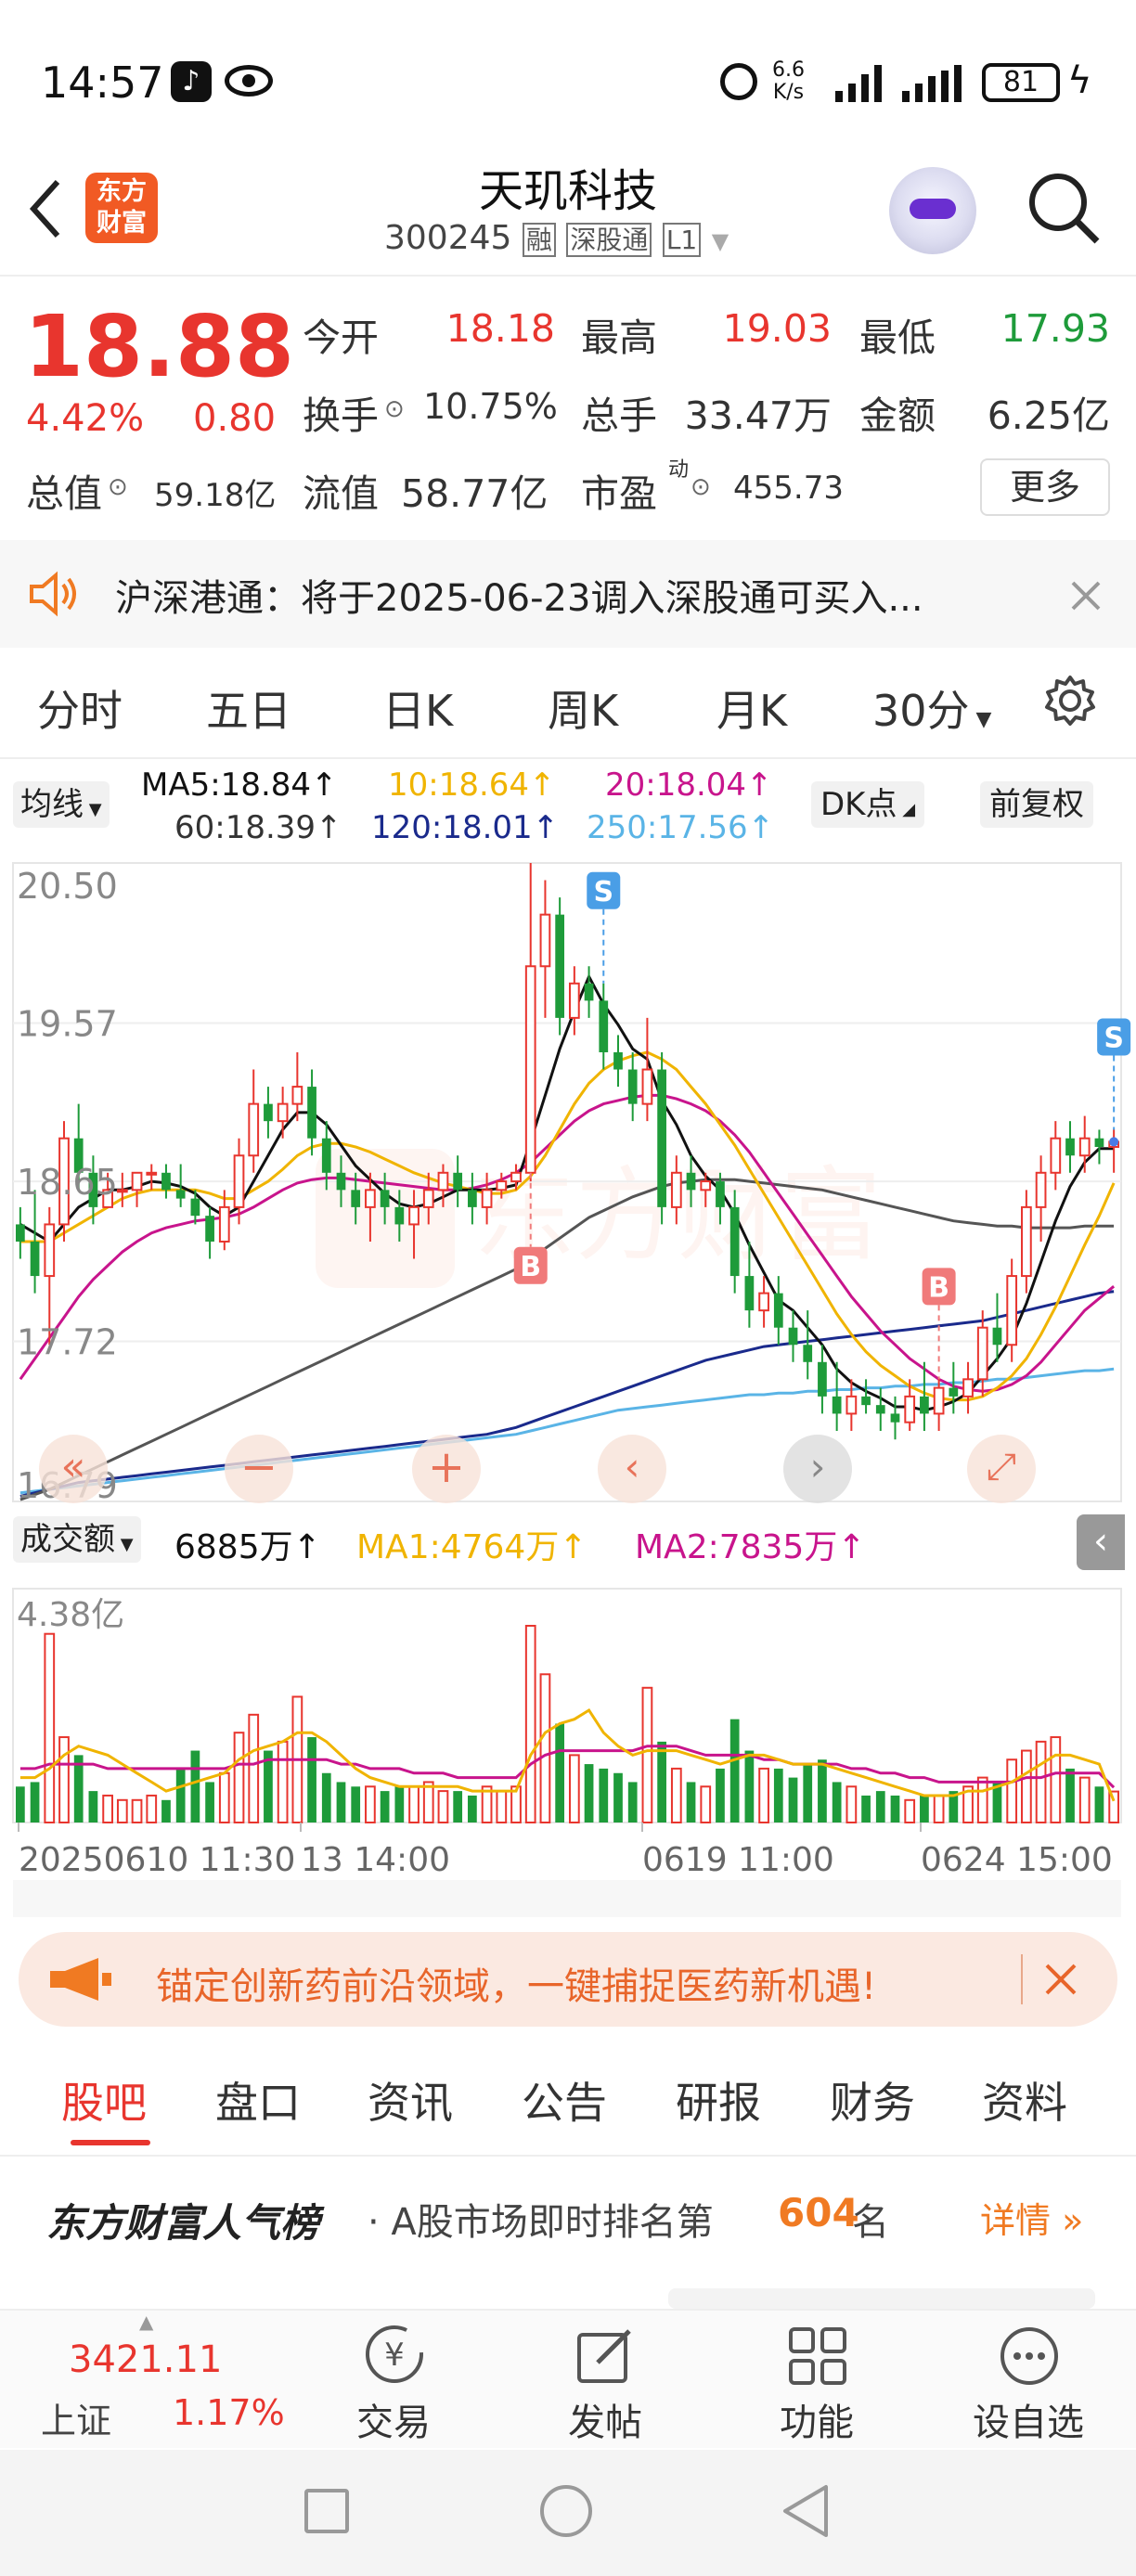 The width and height of the screenshot is (1136, 2576). I want to click on pe-info-icon: ⊙, so click(701, 487).